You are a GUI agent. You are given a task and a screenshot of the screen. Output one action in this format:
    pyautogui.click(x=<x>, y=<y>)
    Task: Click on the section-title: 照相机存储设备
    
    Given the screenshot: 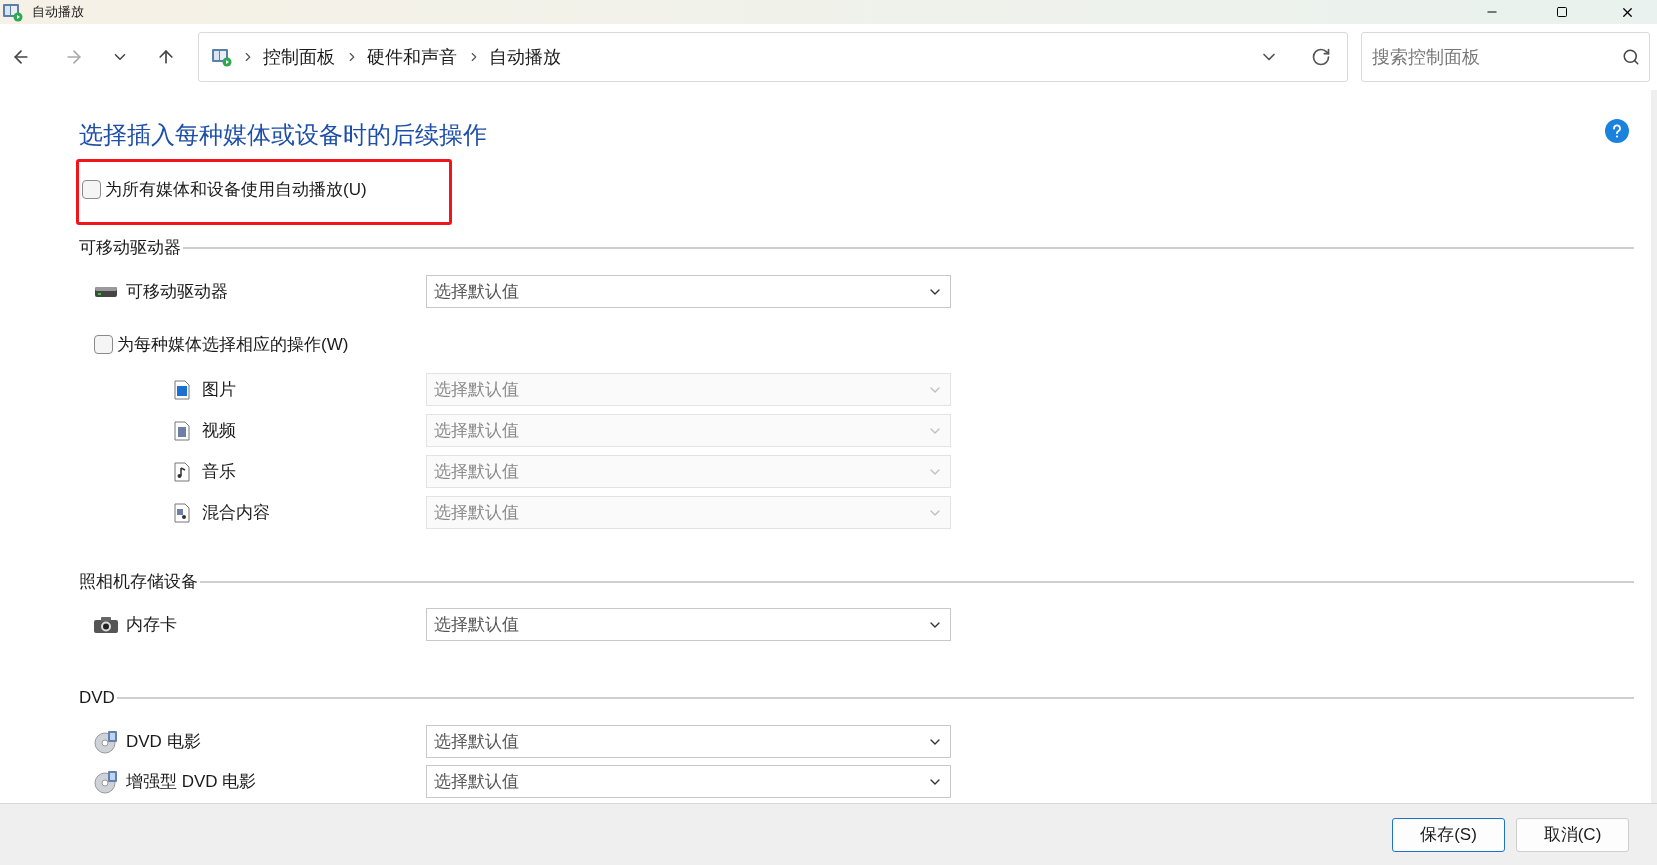 What is the action you would take?
    pyautogui.click(x=138, y=582)
    